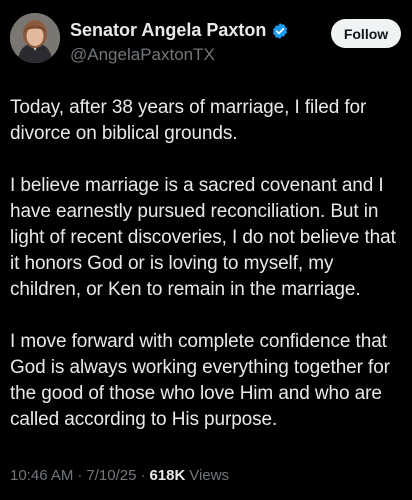 The image size is (412, 500). Describe the element at coordinates (41, 475) in the screenshot. I see `tweet-time: 10:46 AM` at that location.